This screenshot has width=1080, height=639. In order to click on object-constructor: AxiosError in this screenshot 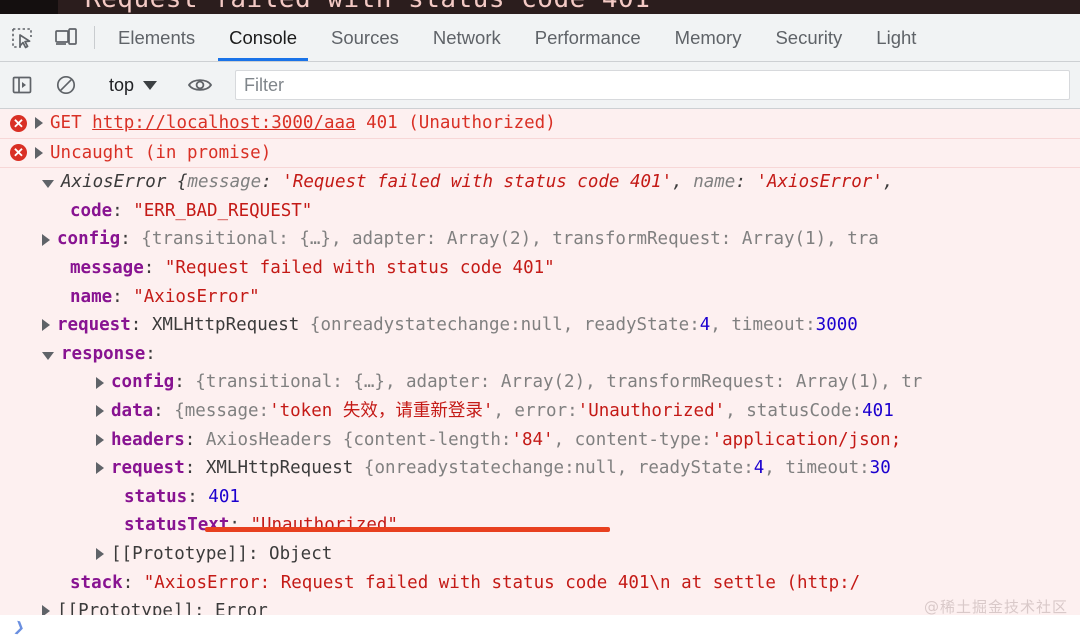, I will do `click(114, 182)`.